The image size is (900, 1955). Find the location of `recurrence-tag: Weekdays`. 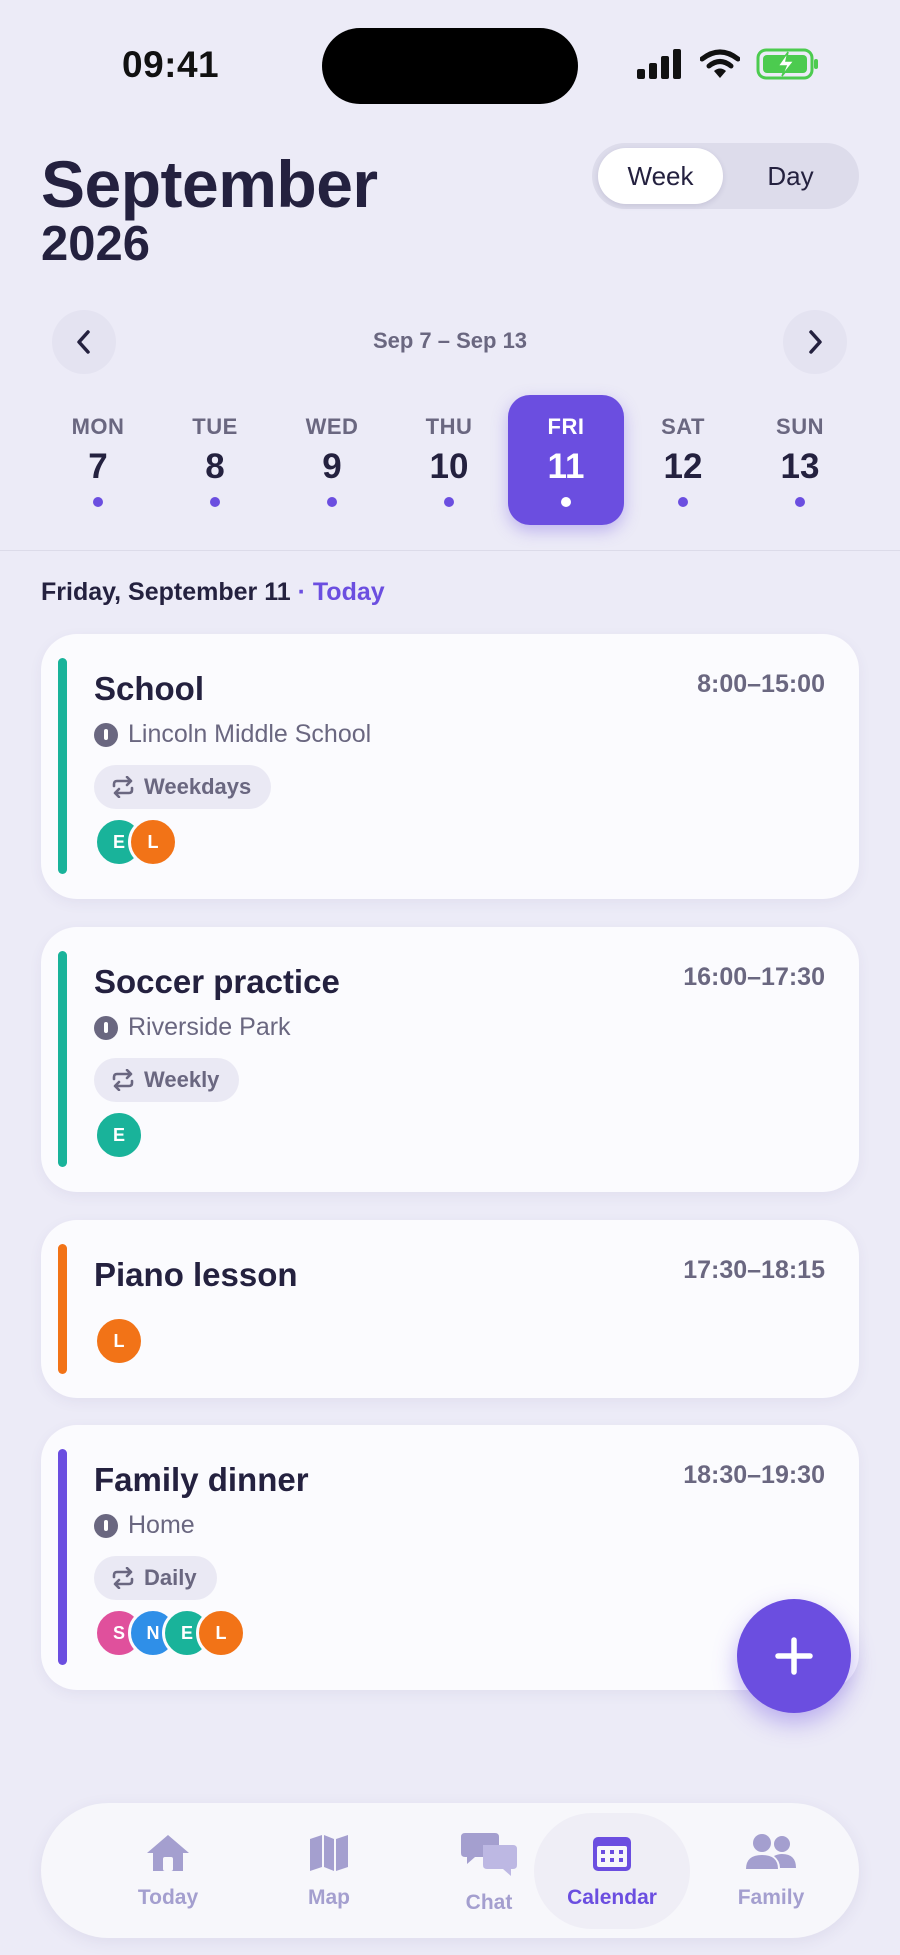

recurrence-tag: Weekdays is located at coordinates (183, 787).